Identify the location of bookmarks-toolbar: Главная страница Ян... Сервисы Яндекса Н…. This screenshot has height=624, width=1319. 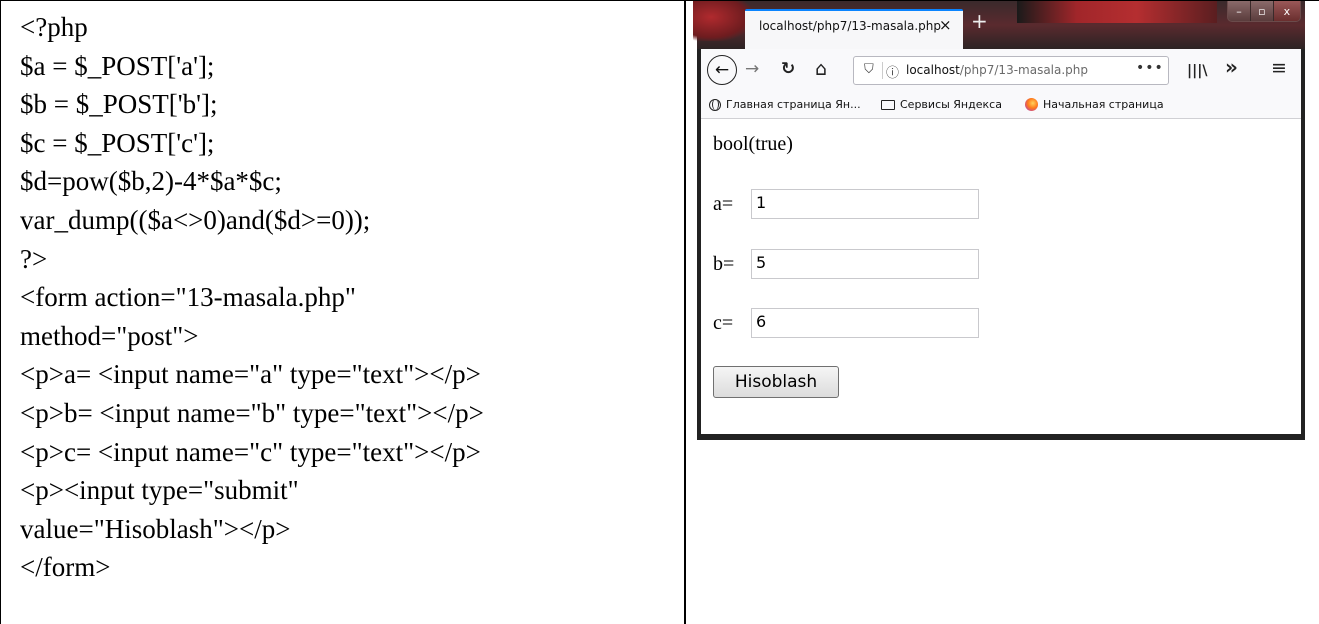
(1001, 106).